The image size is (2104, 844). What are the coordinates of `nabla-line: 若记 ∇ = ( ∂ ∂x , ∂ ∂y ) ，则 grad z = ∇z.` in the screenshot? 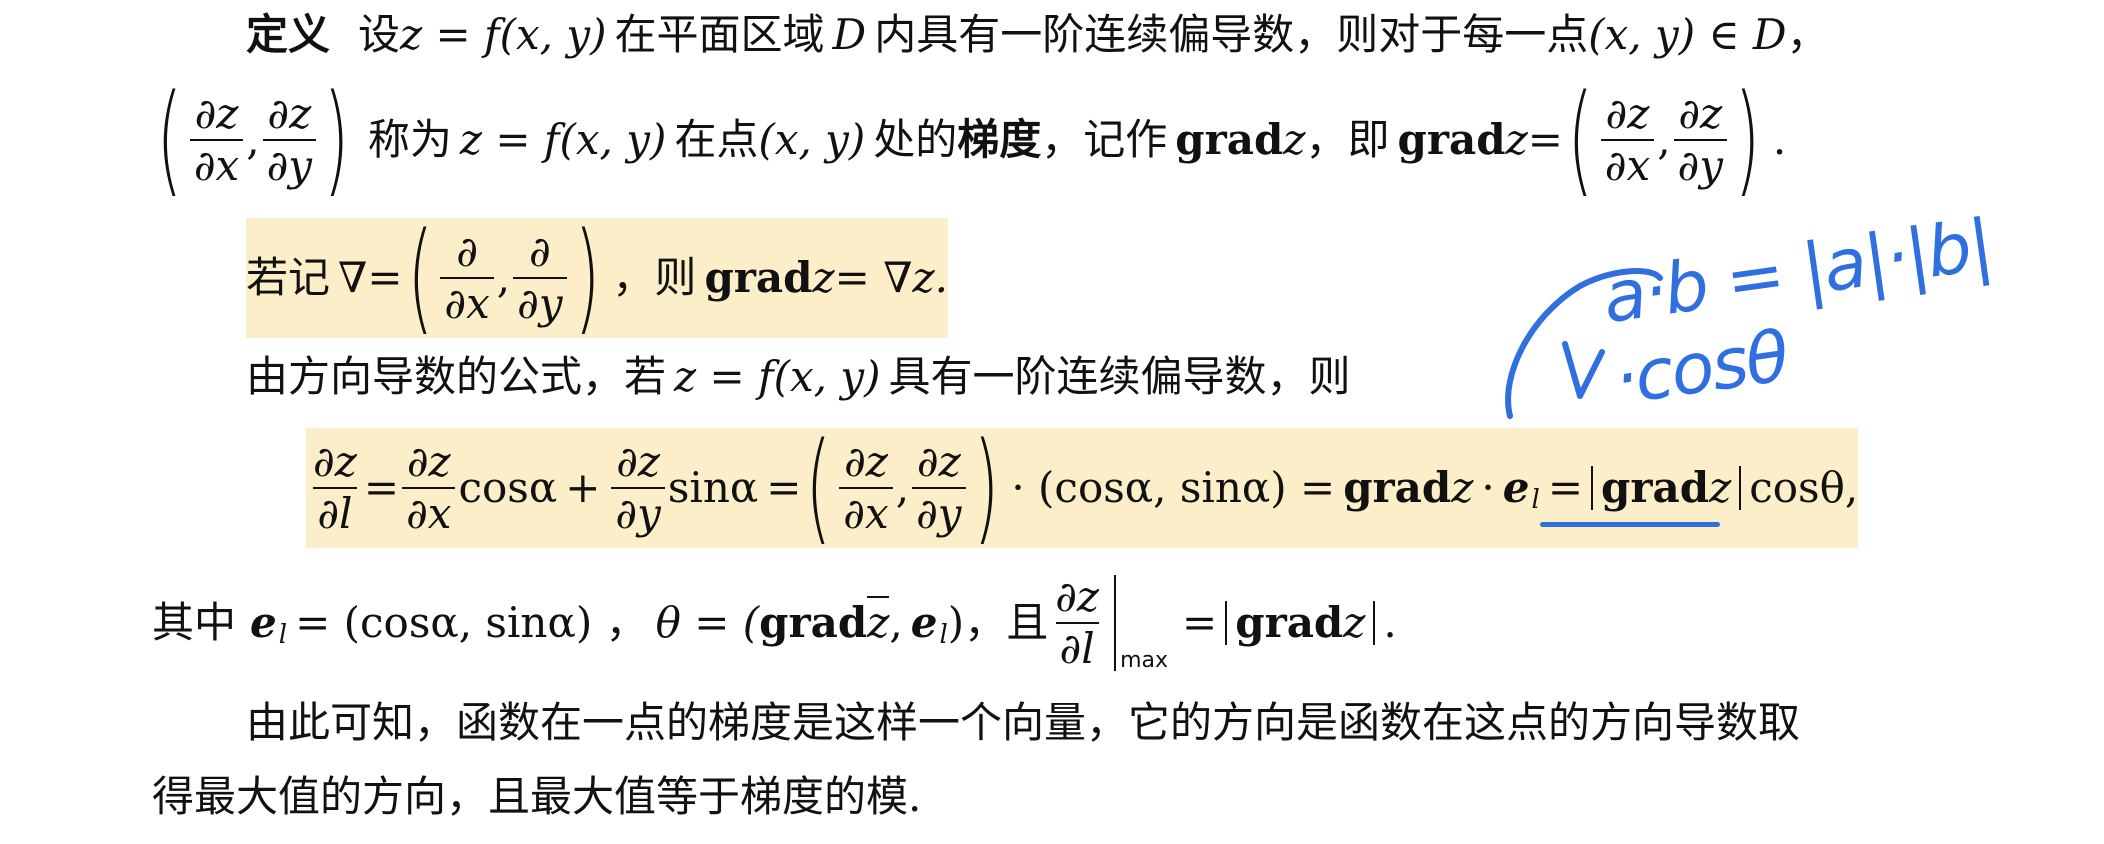 It's located at (597, 277).